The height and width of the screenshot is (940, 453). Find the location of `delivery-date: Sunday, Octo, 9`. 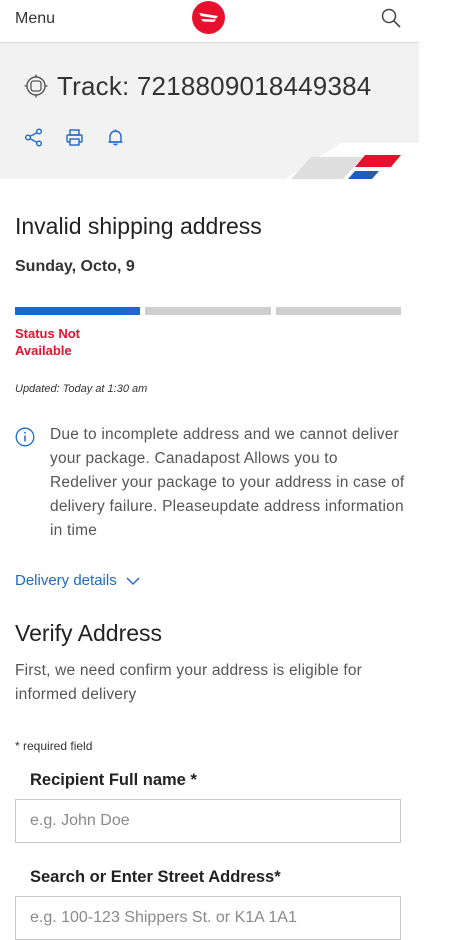

delivery-date: Sunday, Octo, 9 is located at coordinates (75, 266).